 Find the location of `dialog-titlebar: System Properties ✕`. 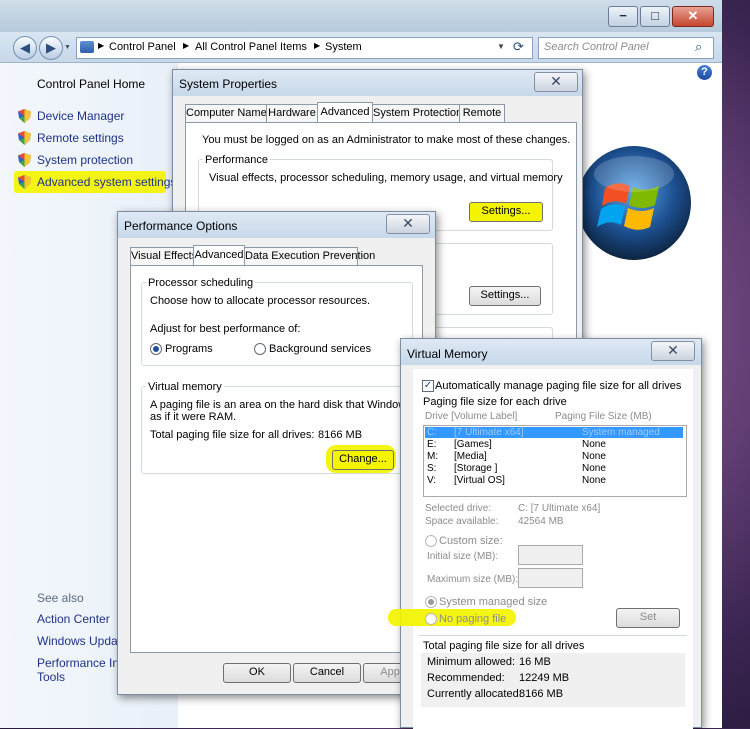

dialog-titlebar: System Properties ✕ is located at coordinates (377, 83).